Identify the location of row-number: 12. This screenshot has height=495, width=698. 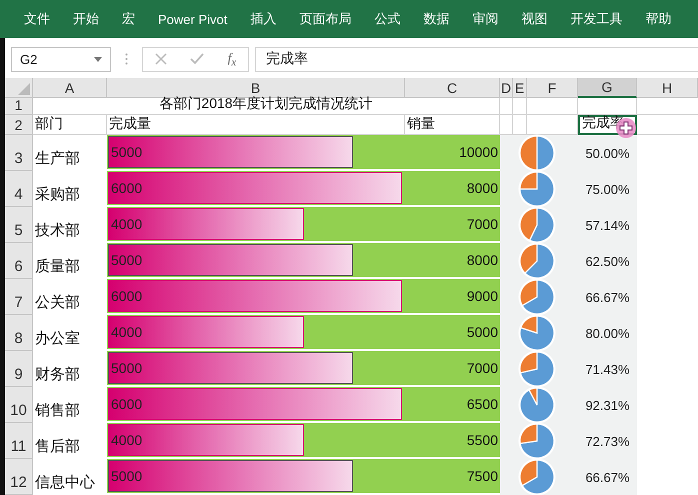
(19, 477).